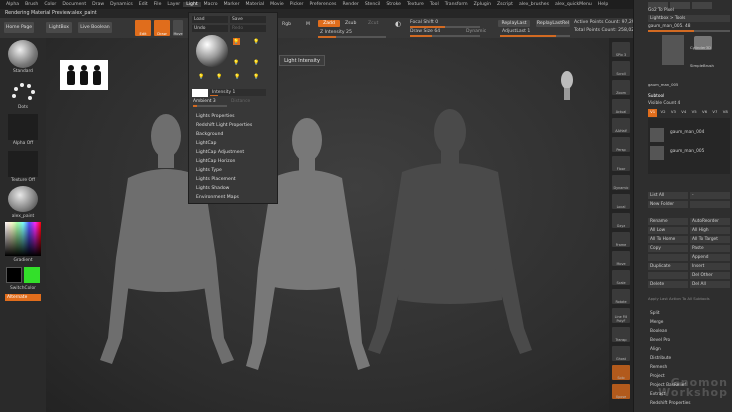  Describe the element at coordinates (621, 258) in the screenshot. I see `shelf-move-button: Move` at that location.